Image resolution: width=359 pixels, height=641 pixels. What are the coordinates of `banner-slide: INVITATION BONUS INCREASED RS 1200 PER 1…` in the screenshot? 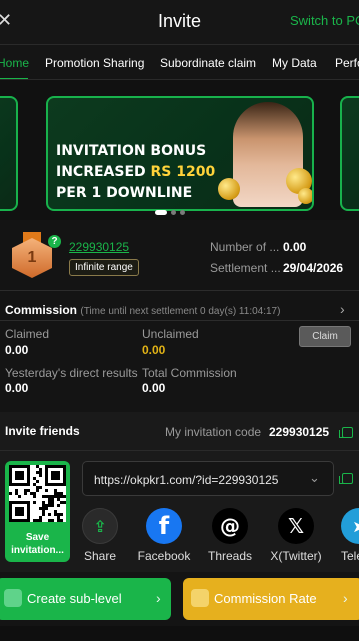 It's located at (180, 153).